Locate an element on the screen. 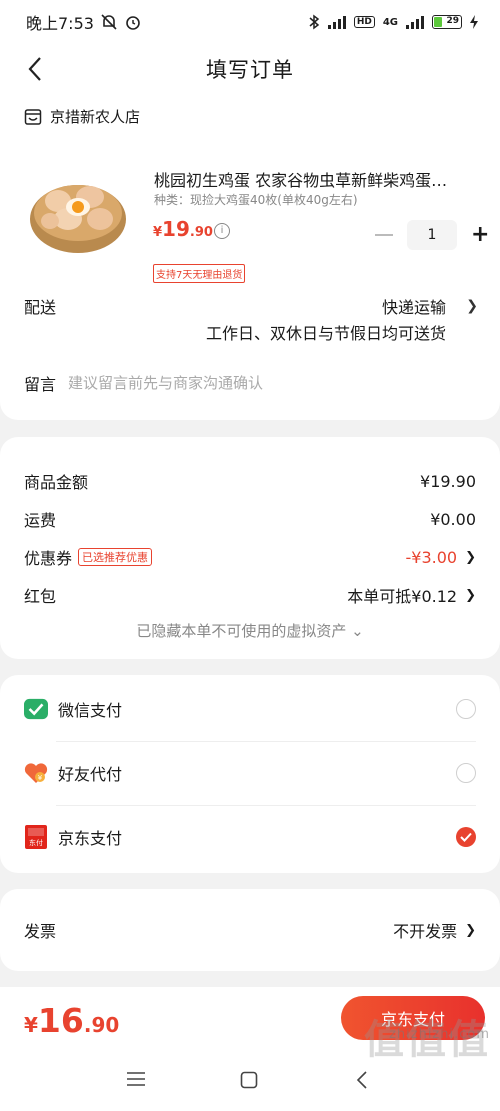  hidden-assets-toggle: 已隐藏本单不可使用的虚拟资产 ⌄ is located at coordinates (250, 630).